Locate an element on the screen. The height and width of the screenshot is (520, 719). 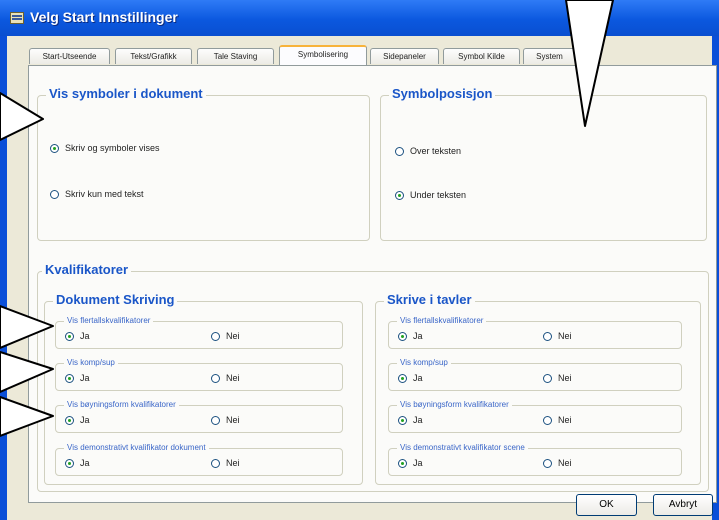
callout-pointer-top is located at coordinates (589, 63).